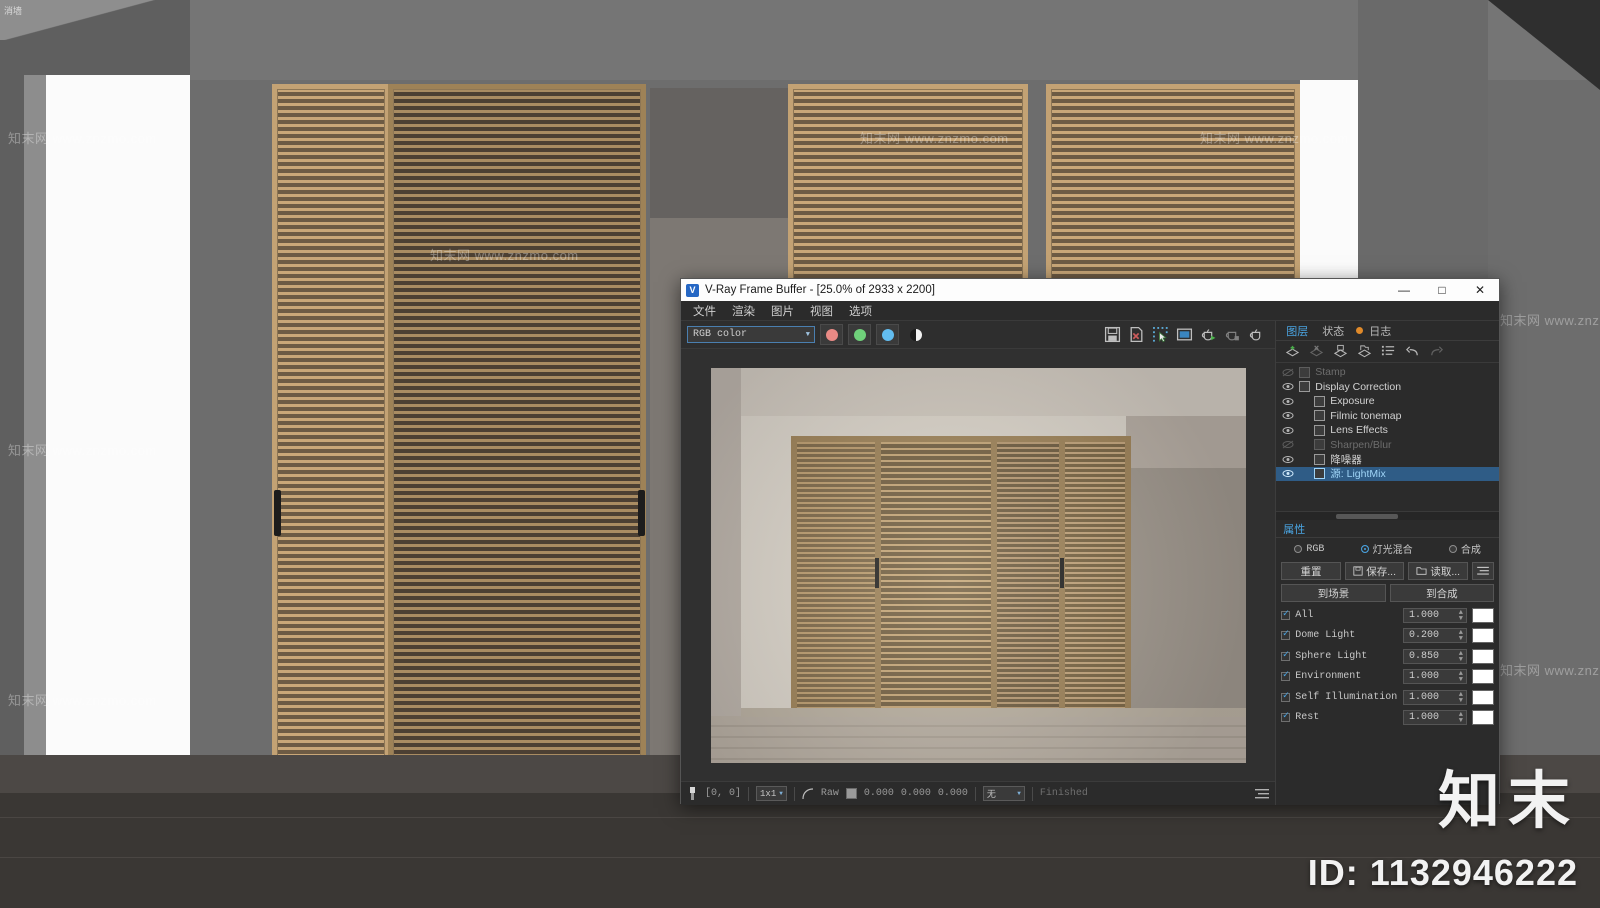 This screenshot has width=1600, height=908. What do you see at coordinates (1387, 387) in the screenshot?
I see `layer-row-display-correction: Display Correction` at bounding box center [1387, 387].